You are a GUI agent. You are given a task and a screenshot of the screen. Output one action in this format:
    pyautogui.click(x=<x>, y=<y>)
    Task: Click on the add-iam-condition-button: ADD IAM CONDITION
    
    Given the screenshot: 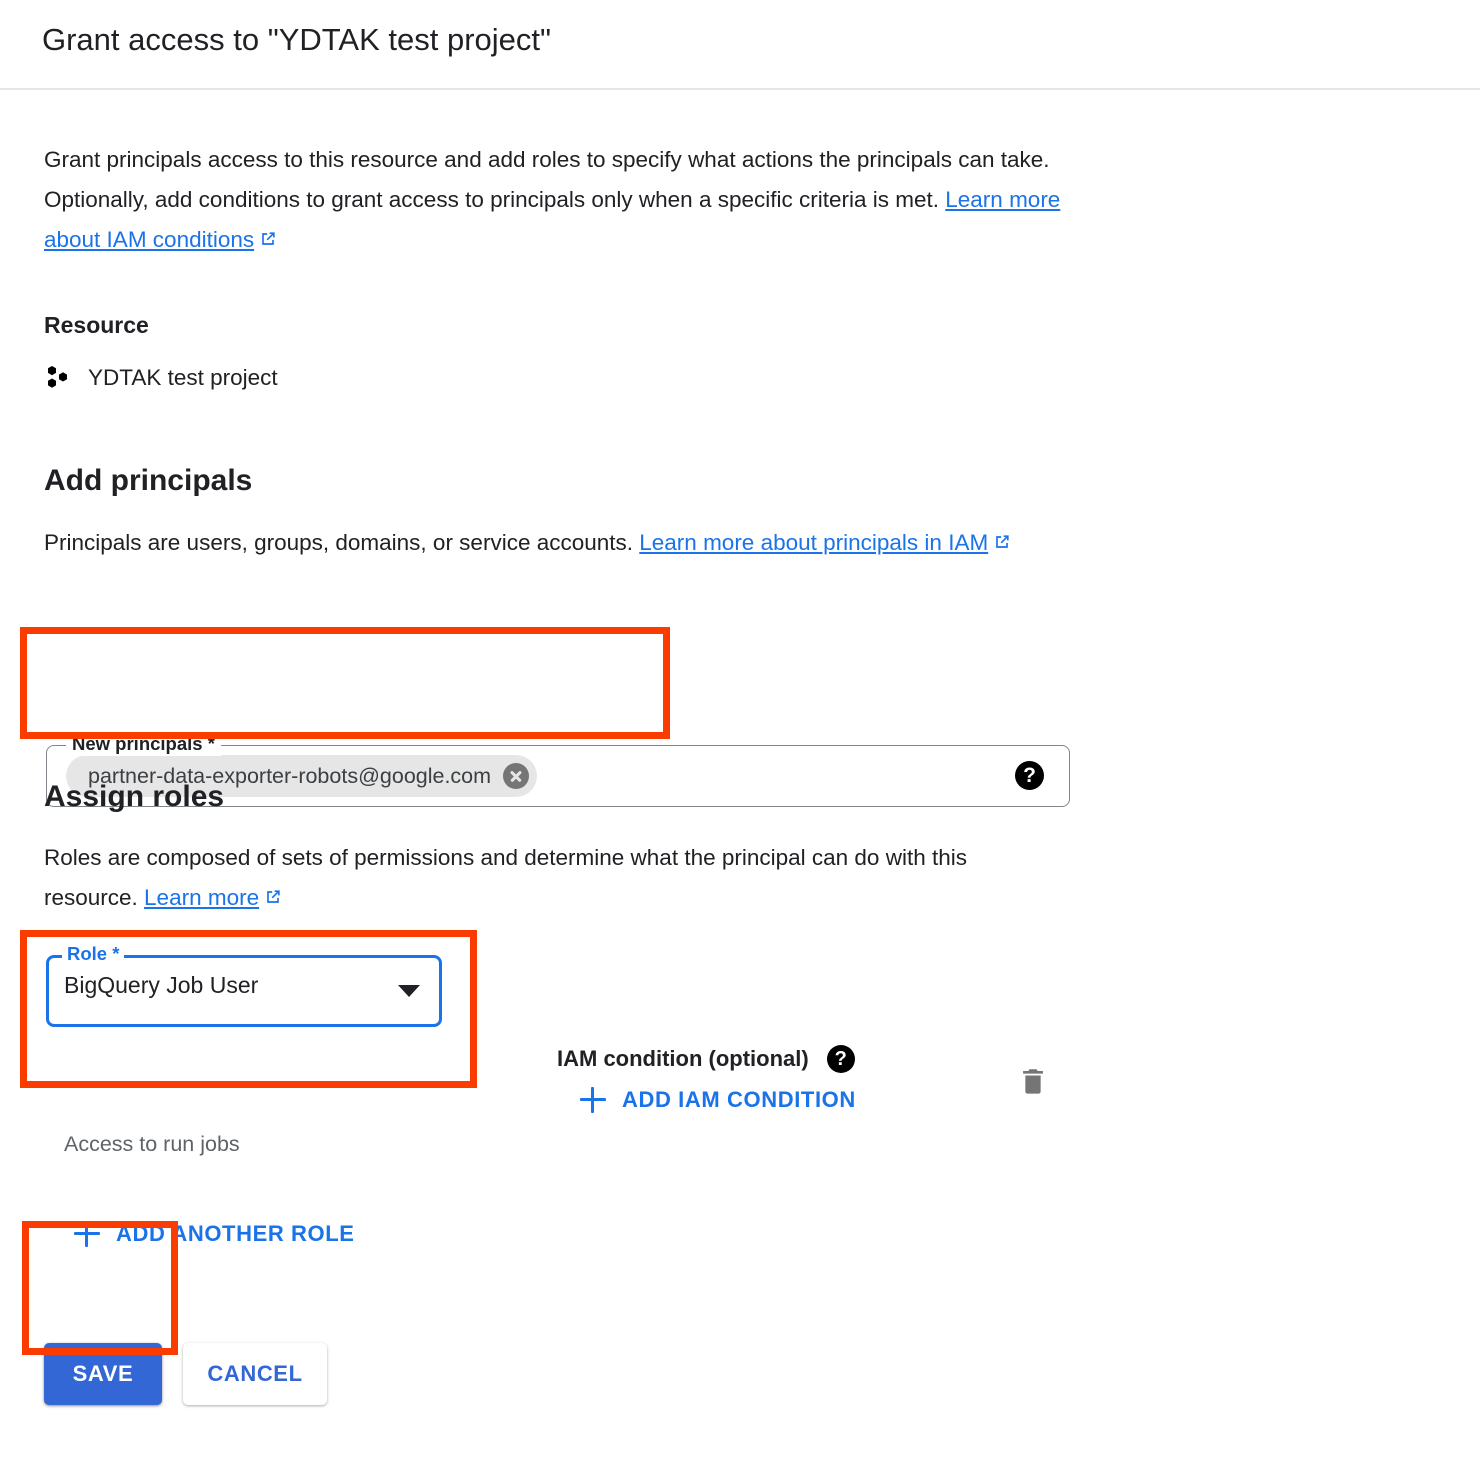 What is the action you would take?
    pyautogui.click(x=718, y=1100)
    